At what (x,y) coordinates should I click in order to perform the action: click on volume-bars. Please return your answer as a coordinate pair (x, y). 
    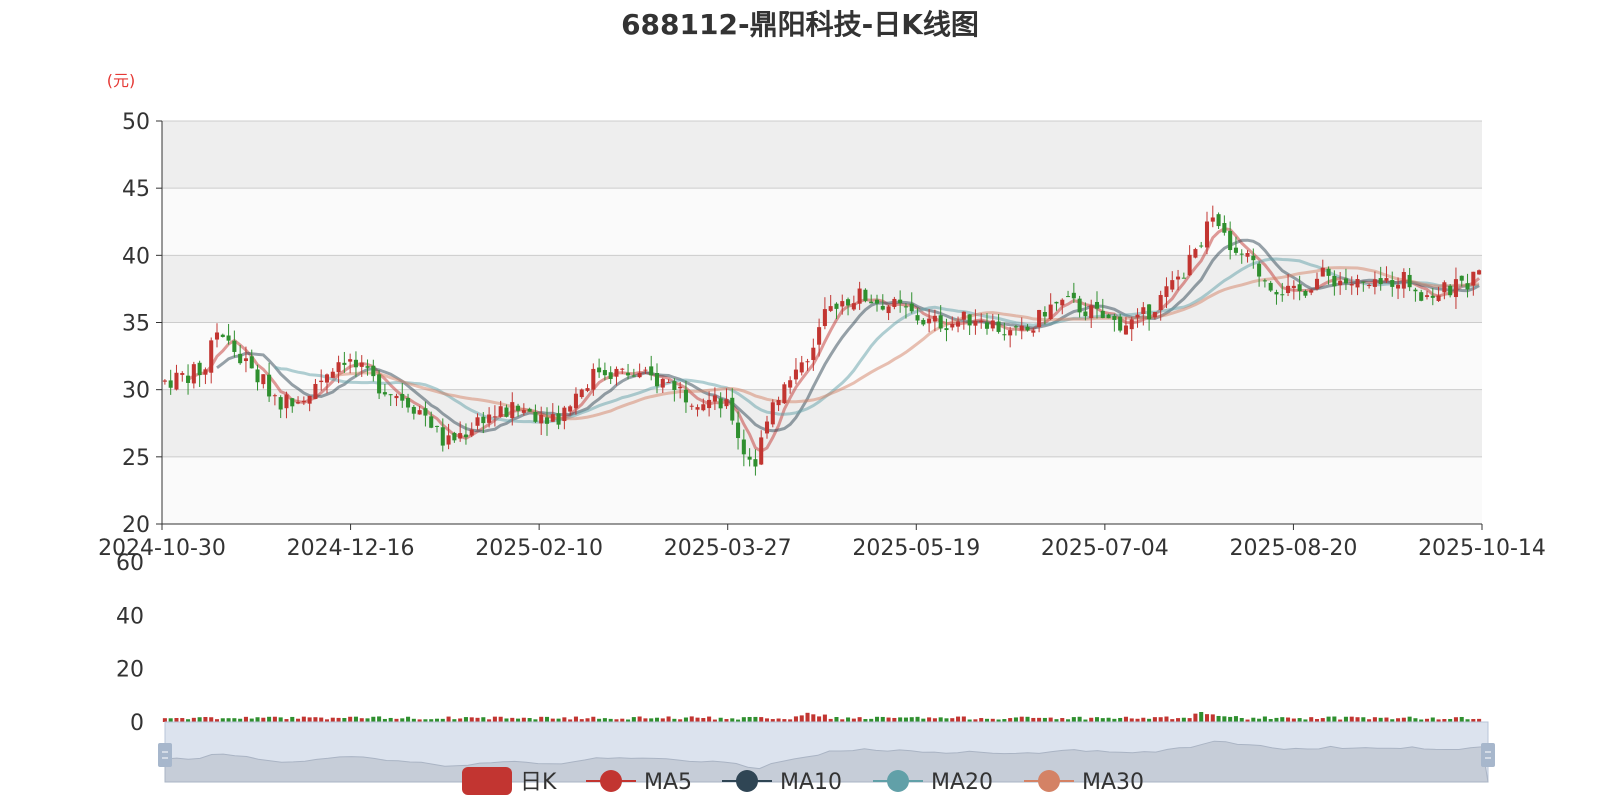
    Looking at the image, I should click on (822, 716).